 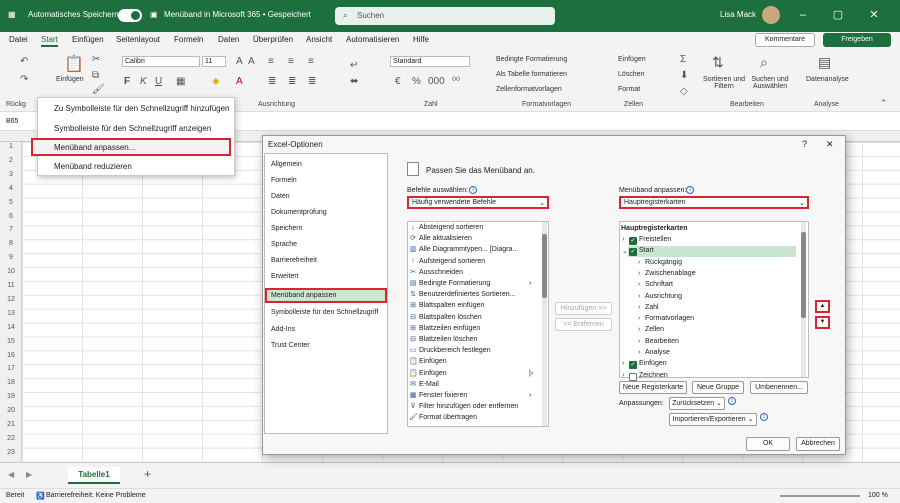 I want to click on status-accessibility: Barrierefreiheit: Keine Probleme, so click(x=96, y=495).